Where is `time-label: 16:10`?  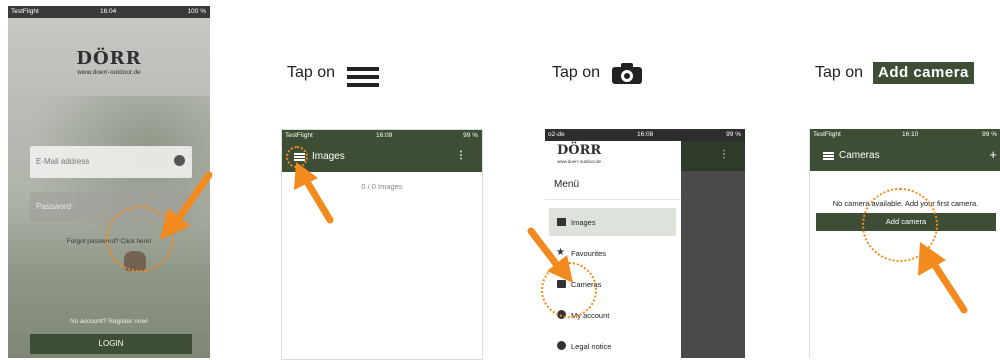
time-label: 16:10 is located at coordinates (910, 134).